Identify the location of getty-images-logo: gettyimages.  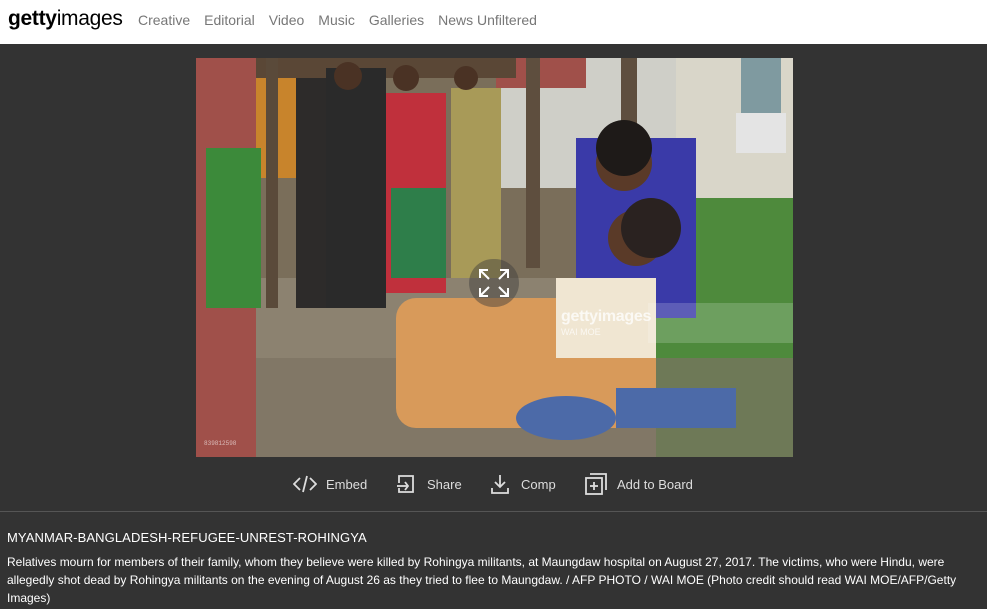
(65, 19).